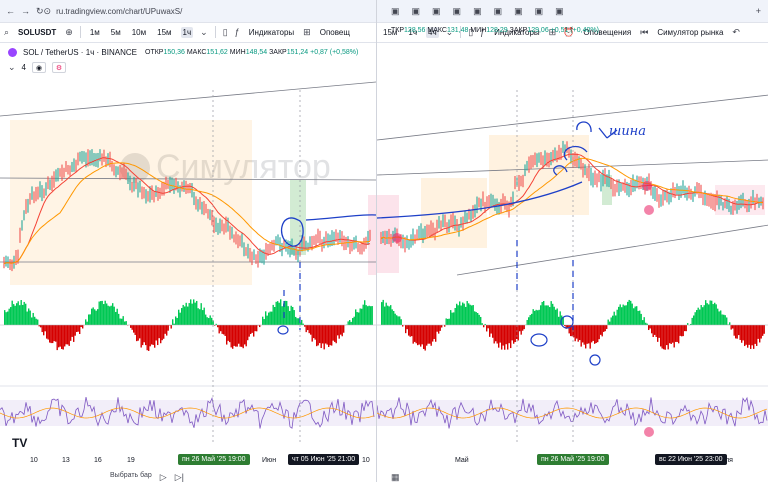 This screenshot has height=482, width=768. I want to click on select-bar-button: Выбрать бар, so click(131, 477).